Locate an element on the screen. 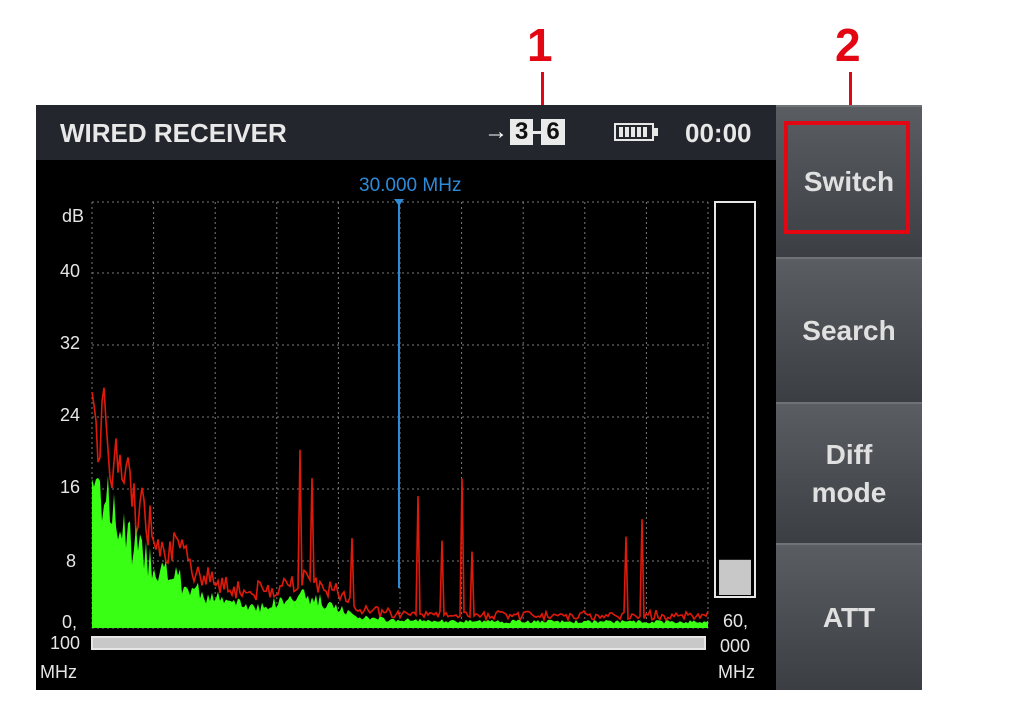  level-meter is located at coordinates (735, 399).